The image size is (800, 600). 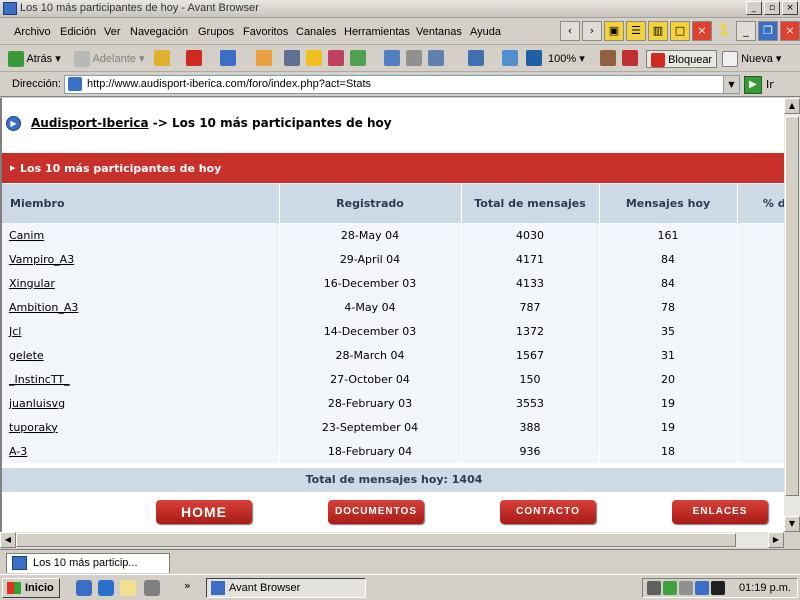 What do you see at coordinates (485, 32) in the screenshot?
I see `menu-ayuda: Ayuda` at bounding box center [485, 32].